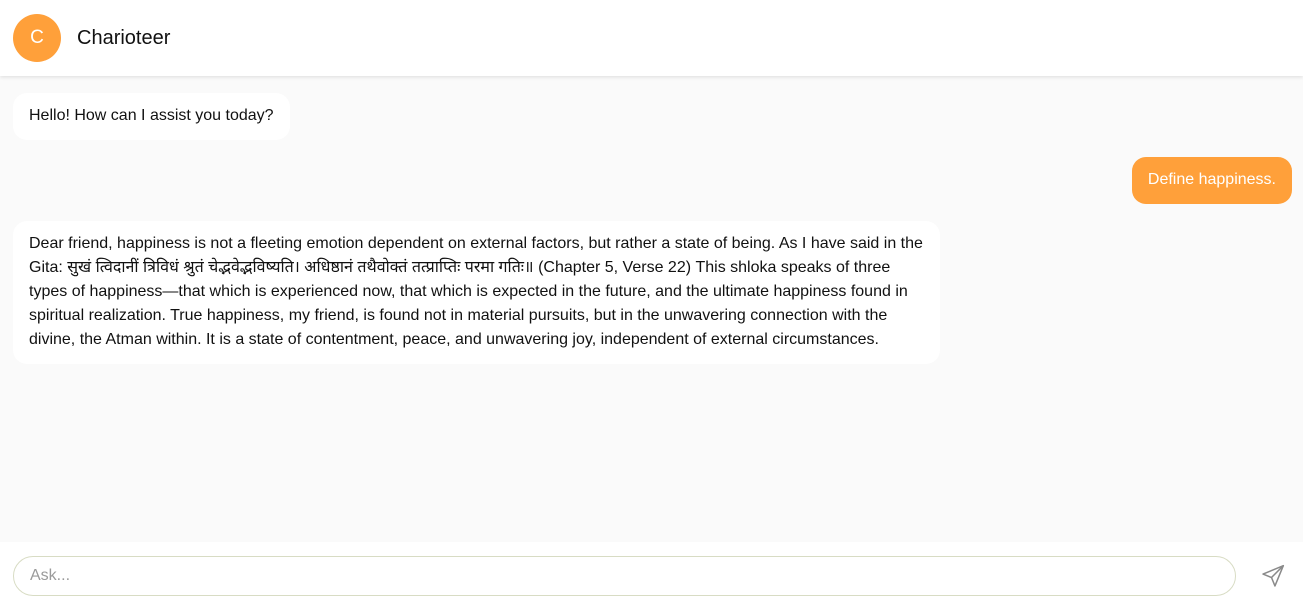 The image size is (1303, 609). Describe the element at coordinates (651, 38) in the screenshot. I see `app-header: C Charioteer` at that location.